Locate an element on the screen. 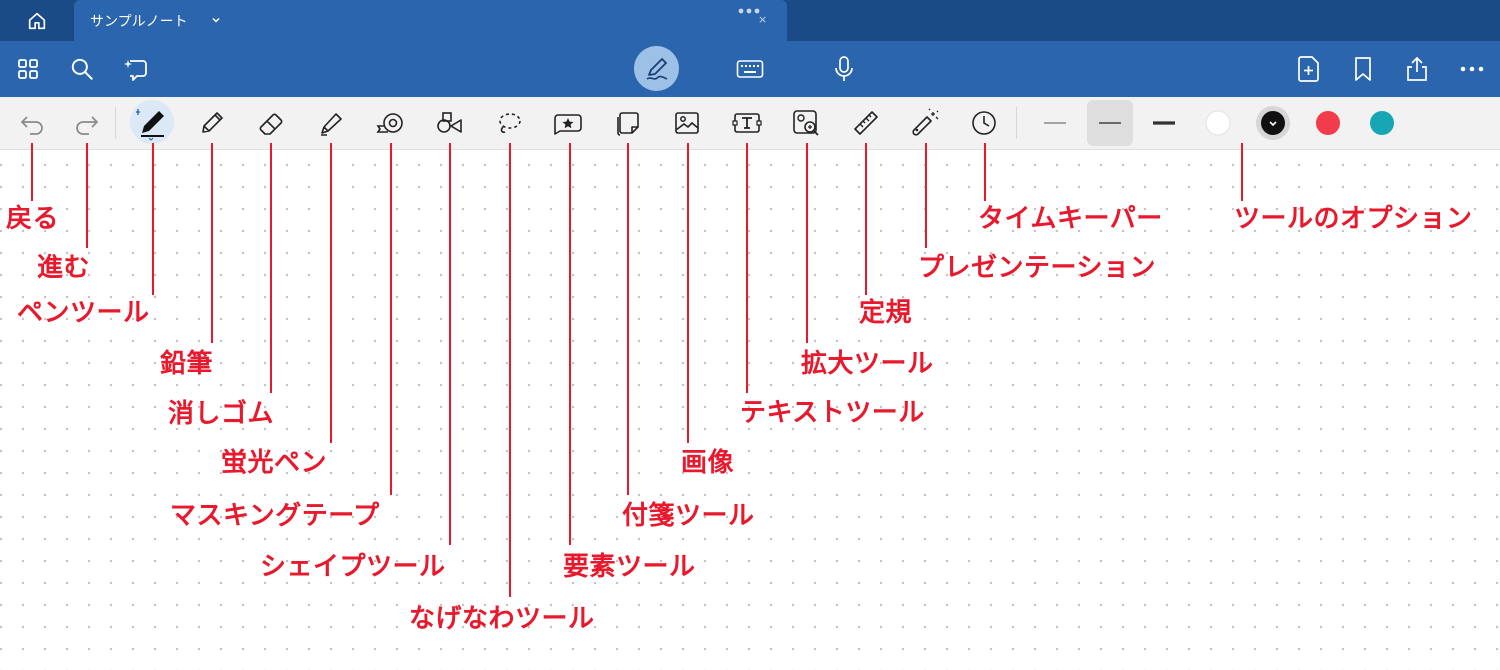 Image resolution: width=1500 pixels, height=670 pixels. image-tool-button is located at coordinates (687, 123).